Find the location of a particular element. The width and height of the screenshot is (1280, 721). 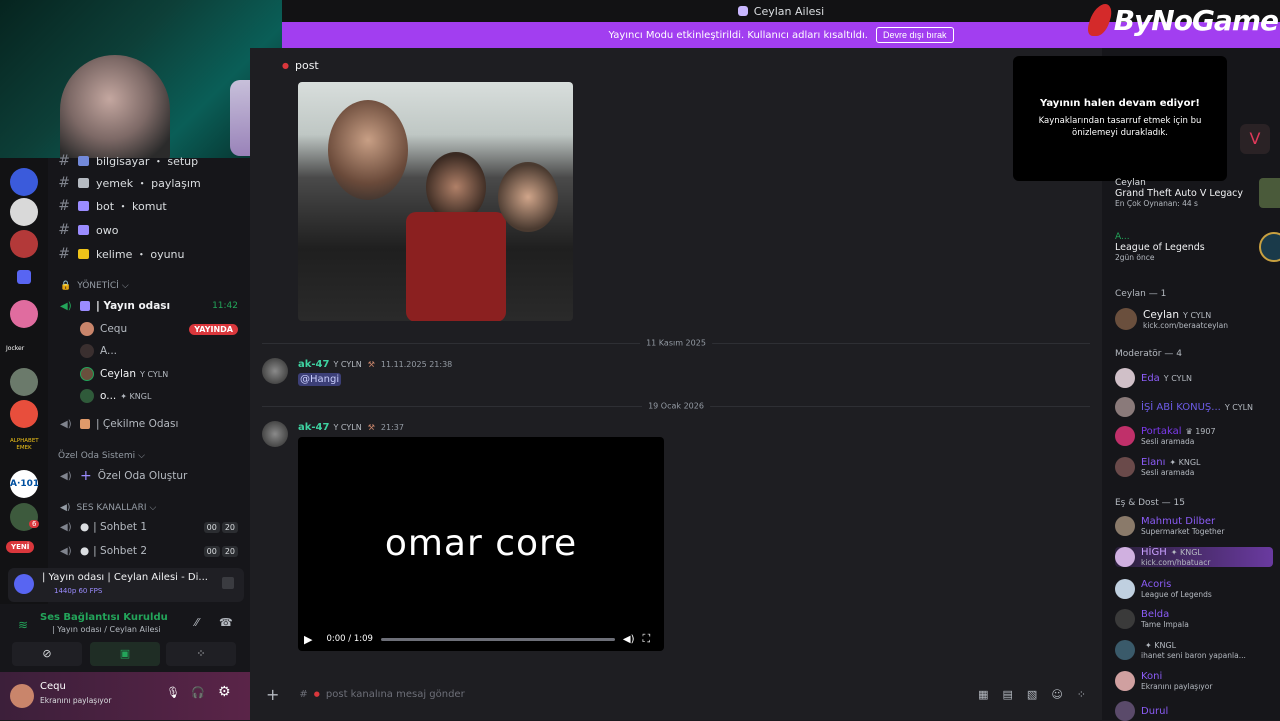

category-admin: 🔒 YÖNETİCİ ⌵ is located at coordinates (94, 286).